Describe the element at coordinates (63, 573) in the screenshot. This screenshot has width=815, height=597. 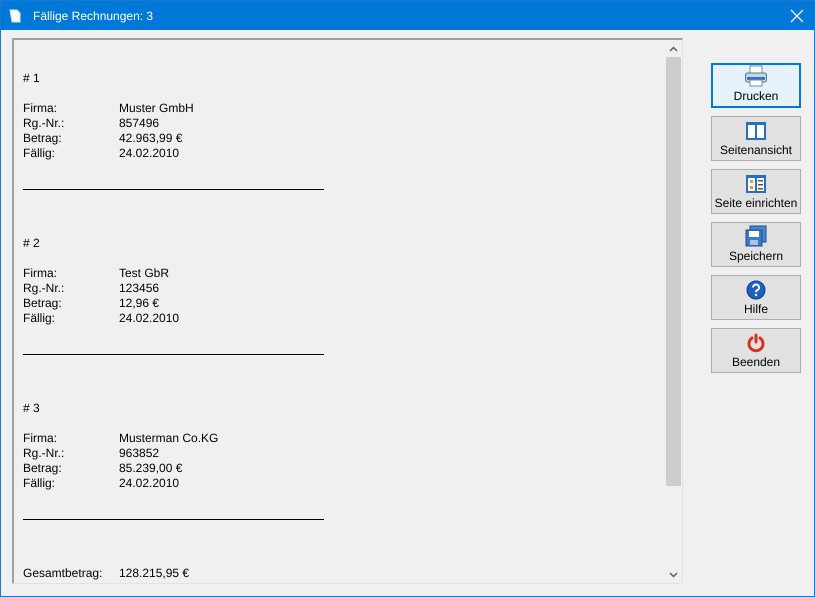
I see `total-label: Gesamtbetrag:` at that location.